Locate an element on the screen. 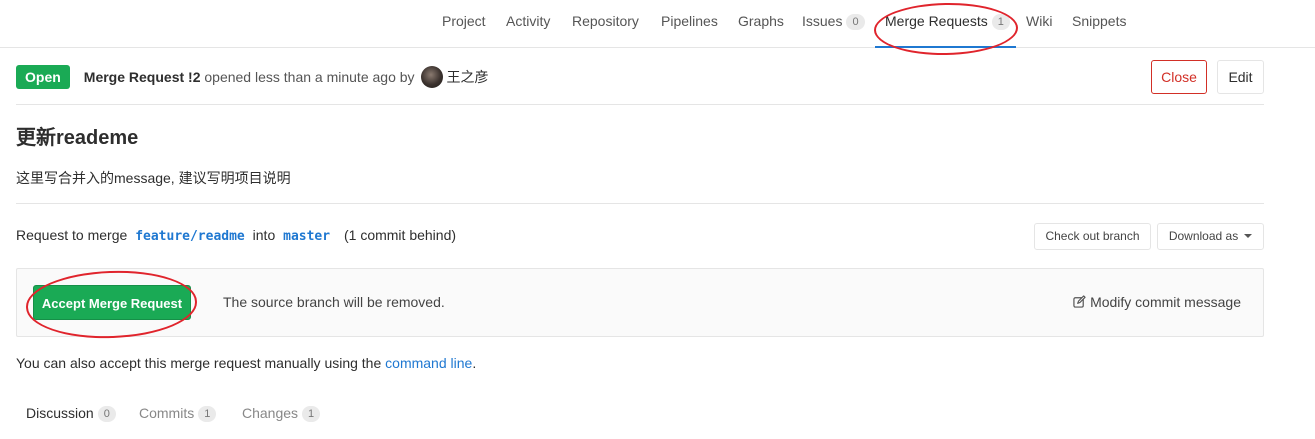 This screenshot has height=439, width=1315. tab-changes-label: Changes is located at coordinates (270, 413).